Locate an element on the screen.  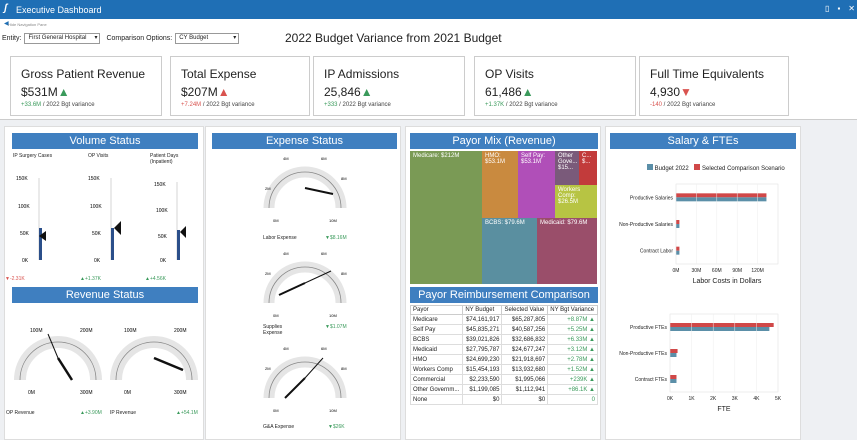
volume-col-label: IP Surgery Cases is located at coordinates (33, 156).